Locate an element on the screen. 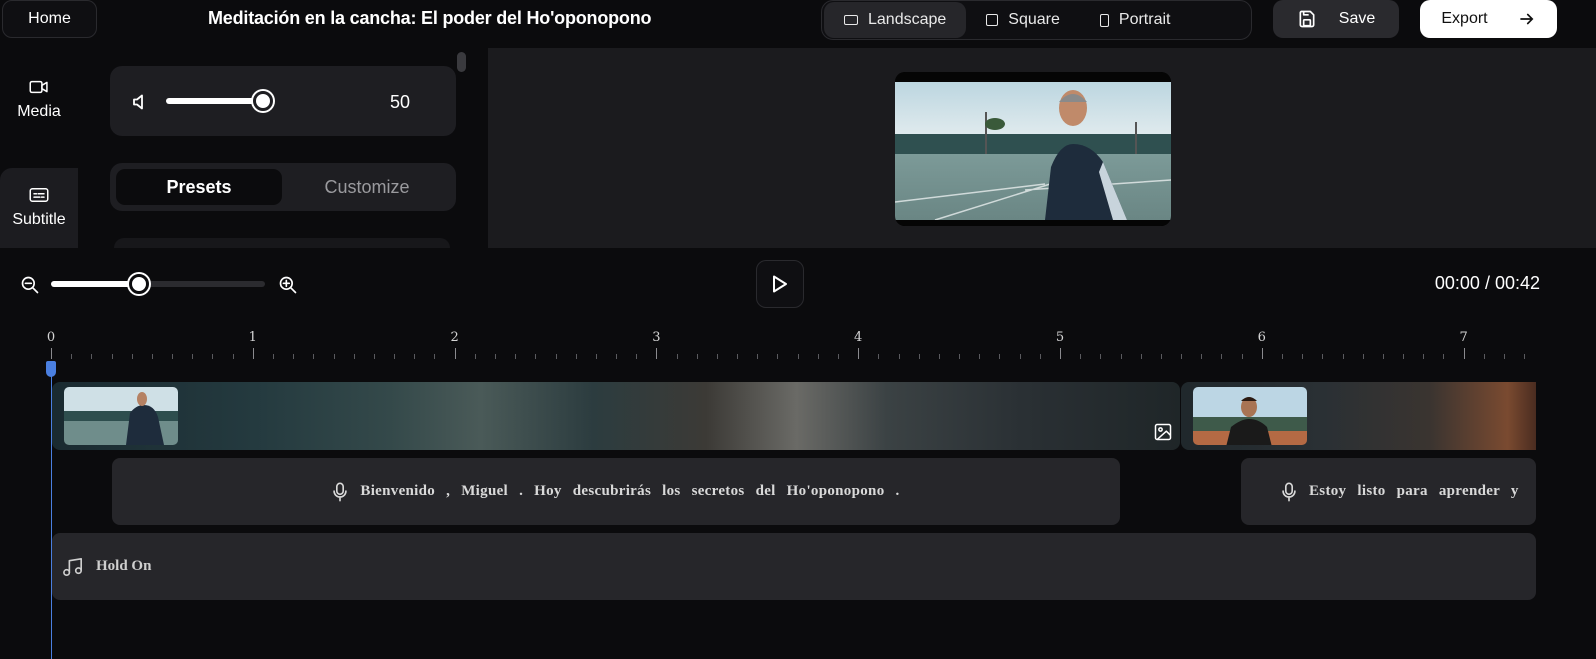 The width and height of the screenshot is (1596, 659). zoom-slider-fill is located at coordinates (95, 284).